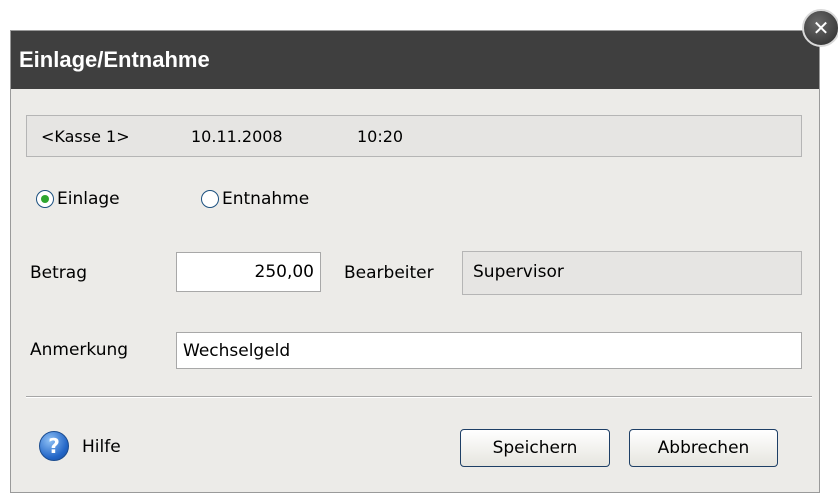 The width and height of the screenshot is (838, 493). I want to click on help-label: Hilfe, so click(101, 447).